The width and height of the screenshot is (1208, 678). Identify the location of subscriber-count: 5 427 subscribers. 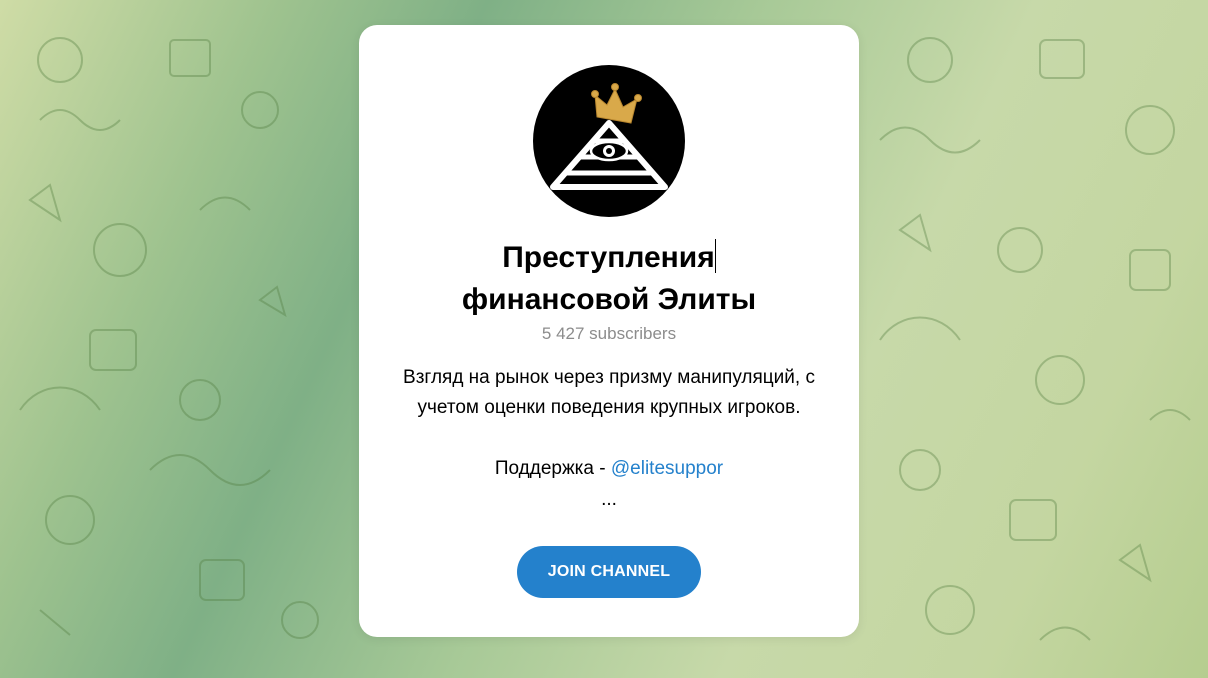
(609, 333).